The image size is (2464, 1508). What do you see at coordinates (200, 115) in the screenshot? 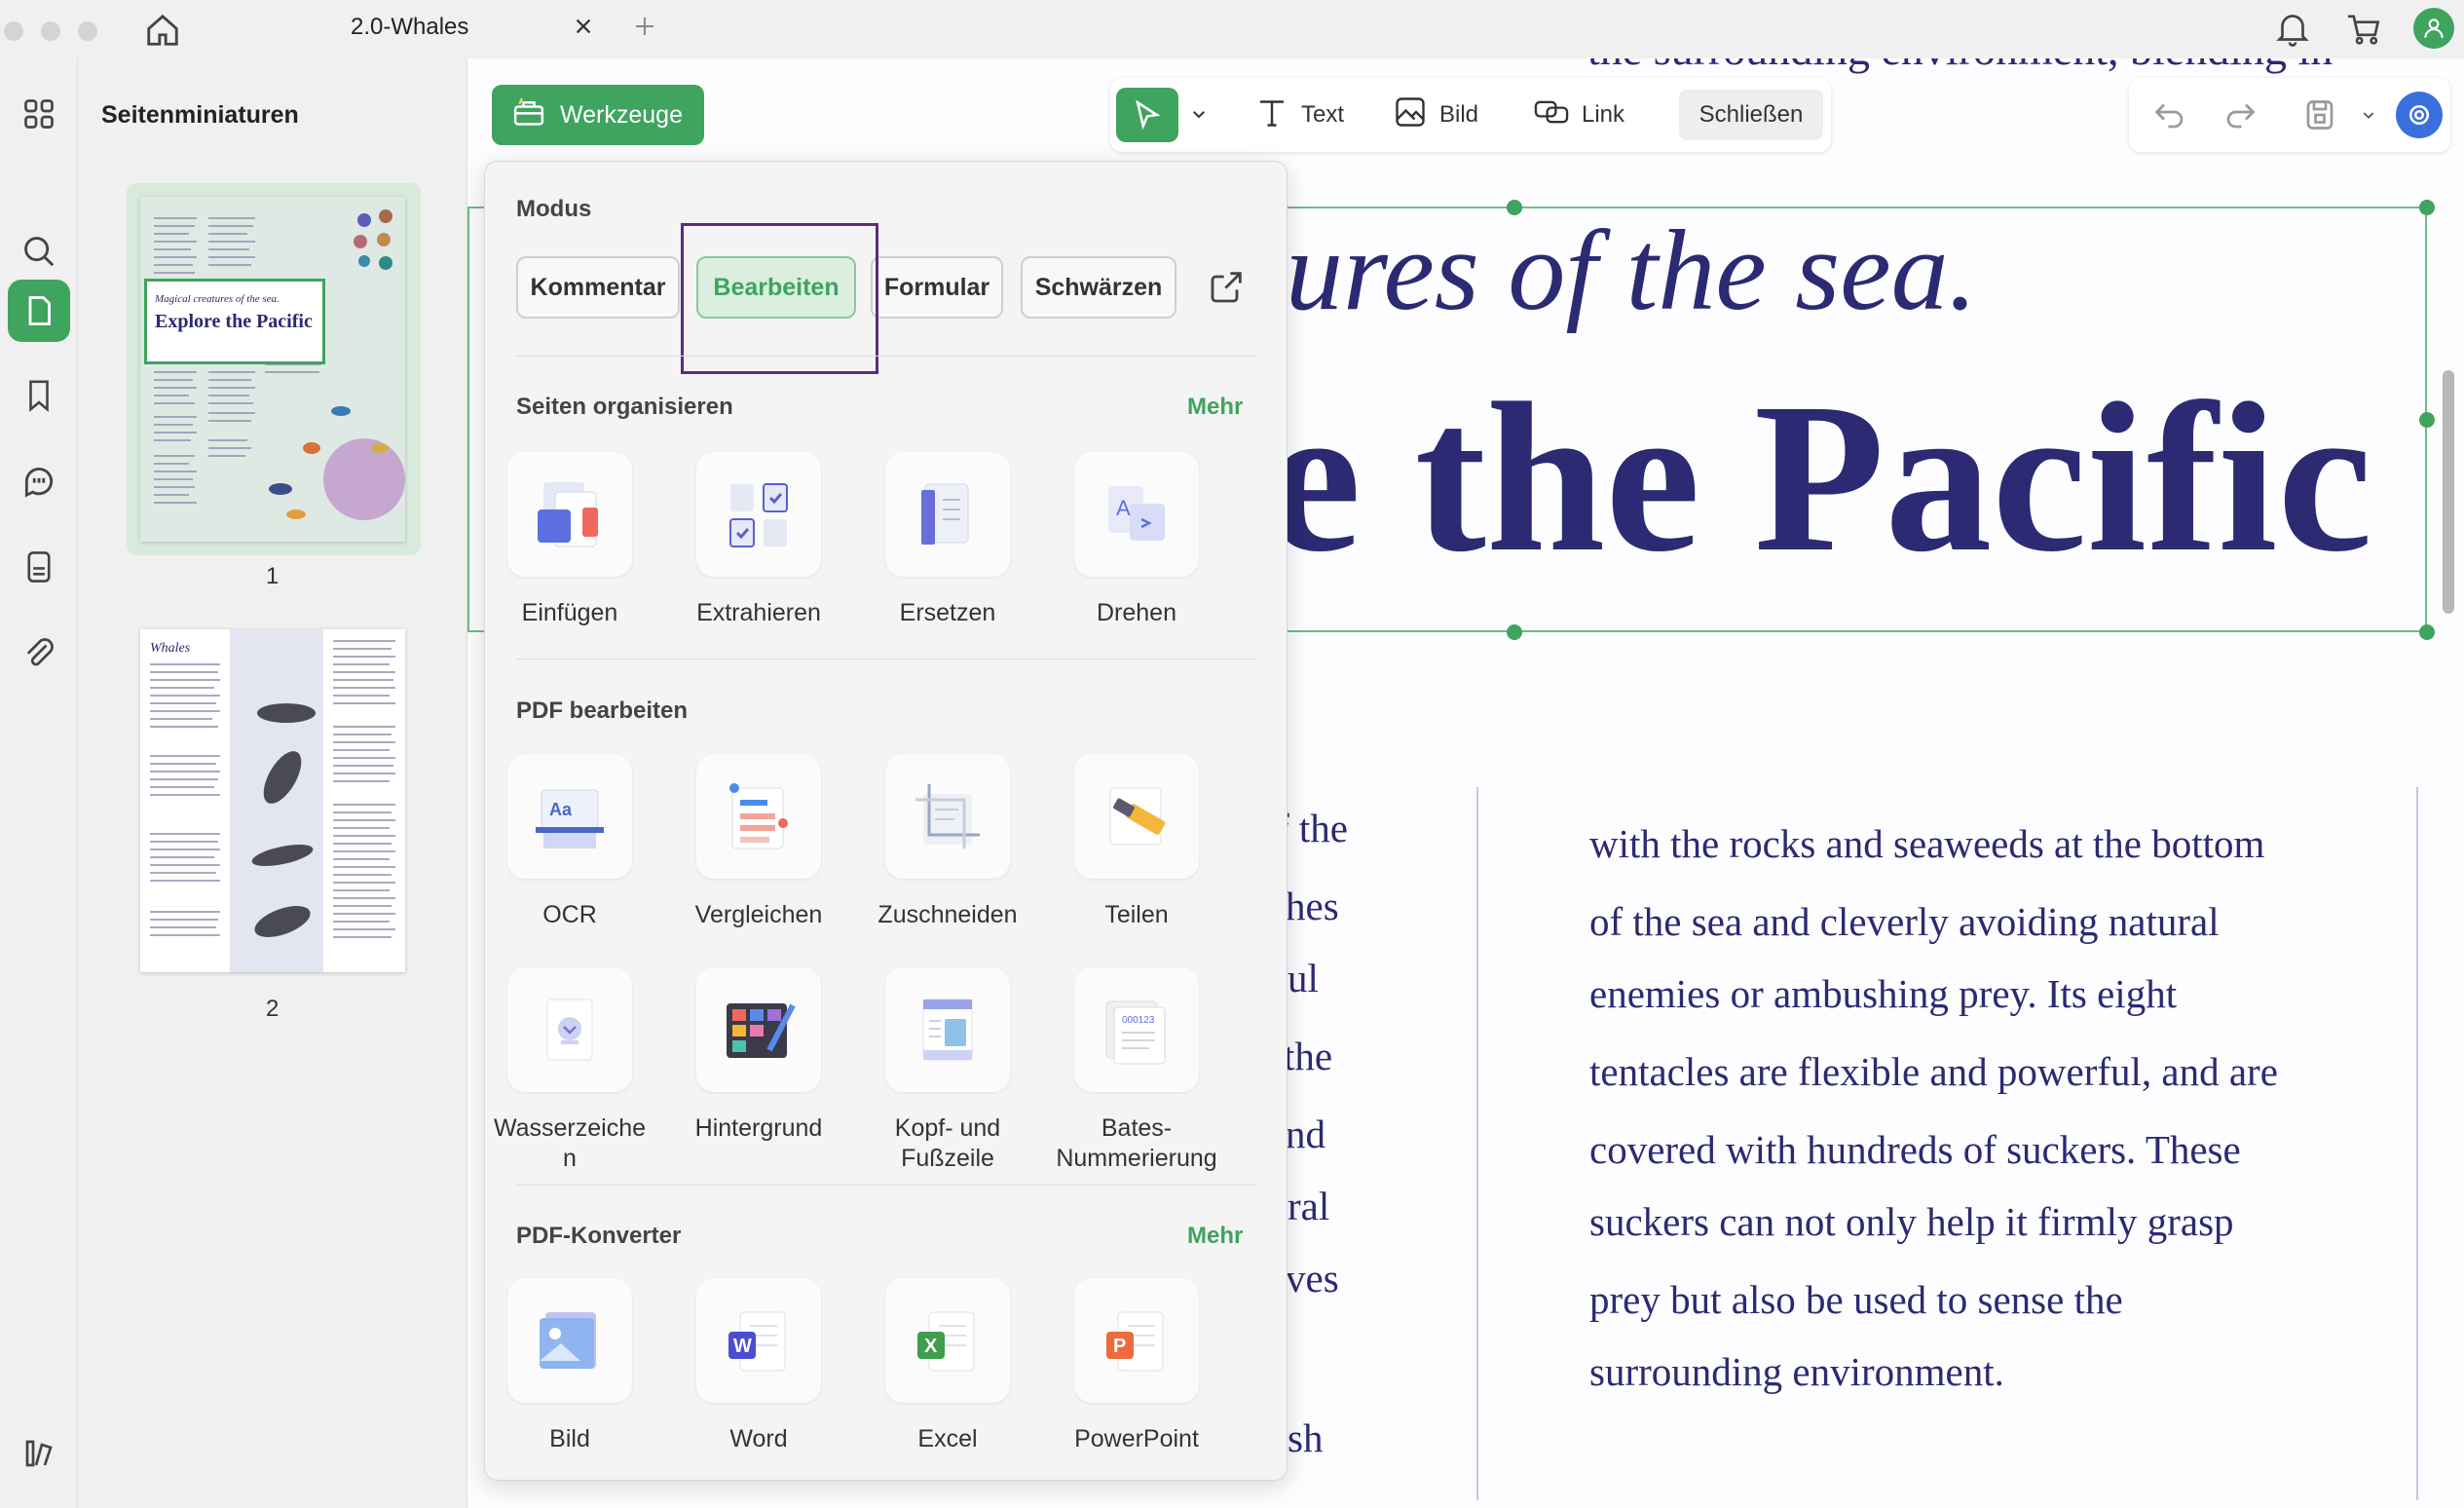
I see `panel-title: Seitenminiaturen` at bounding box center [200, 115].